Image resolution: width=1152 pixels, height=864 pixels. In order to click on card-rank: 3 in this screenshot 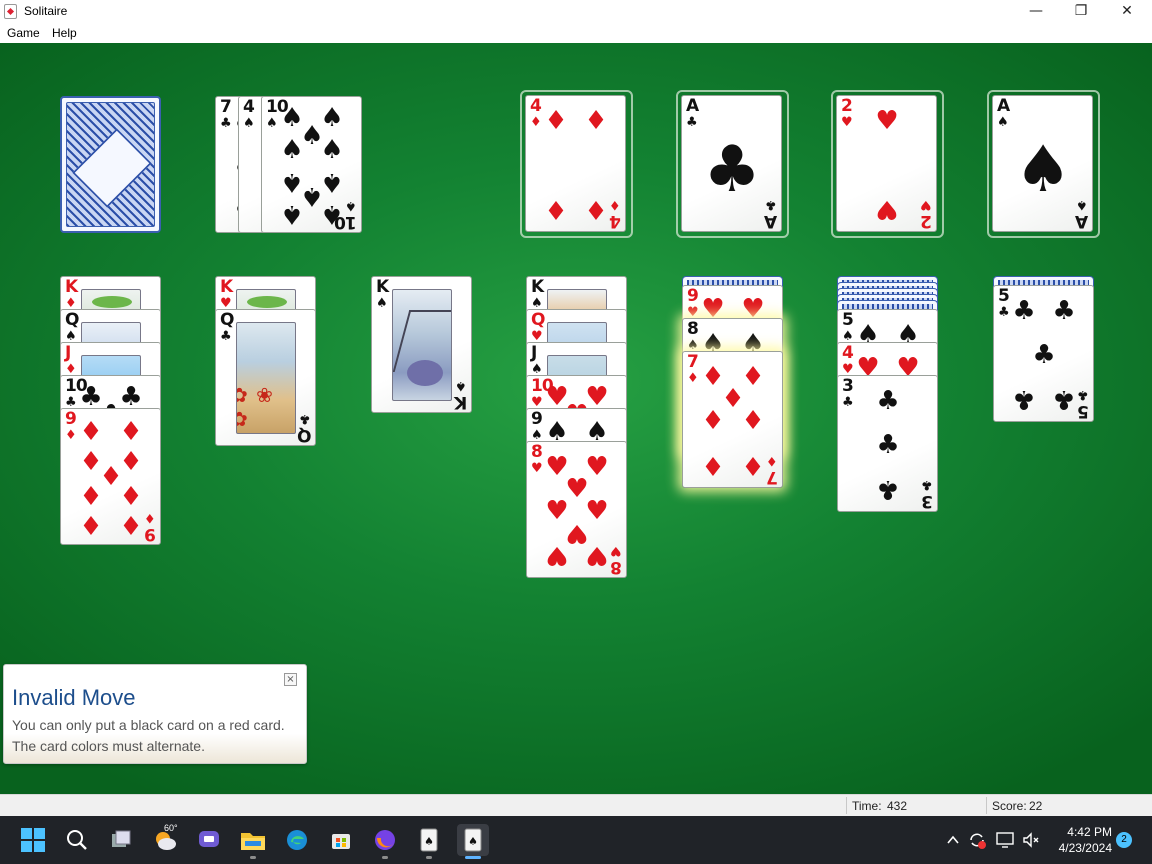, I will do `click(848, 386)`.